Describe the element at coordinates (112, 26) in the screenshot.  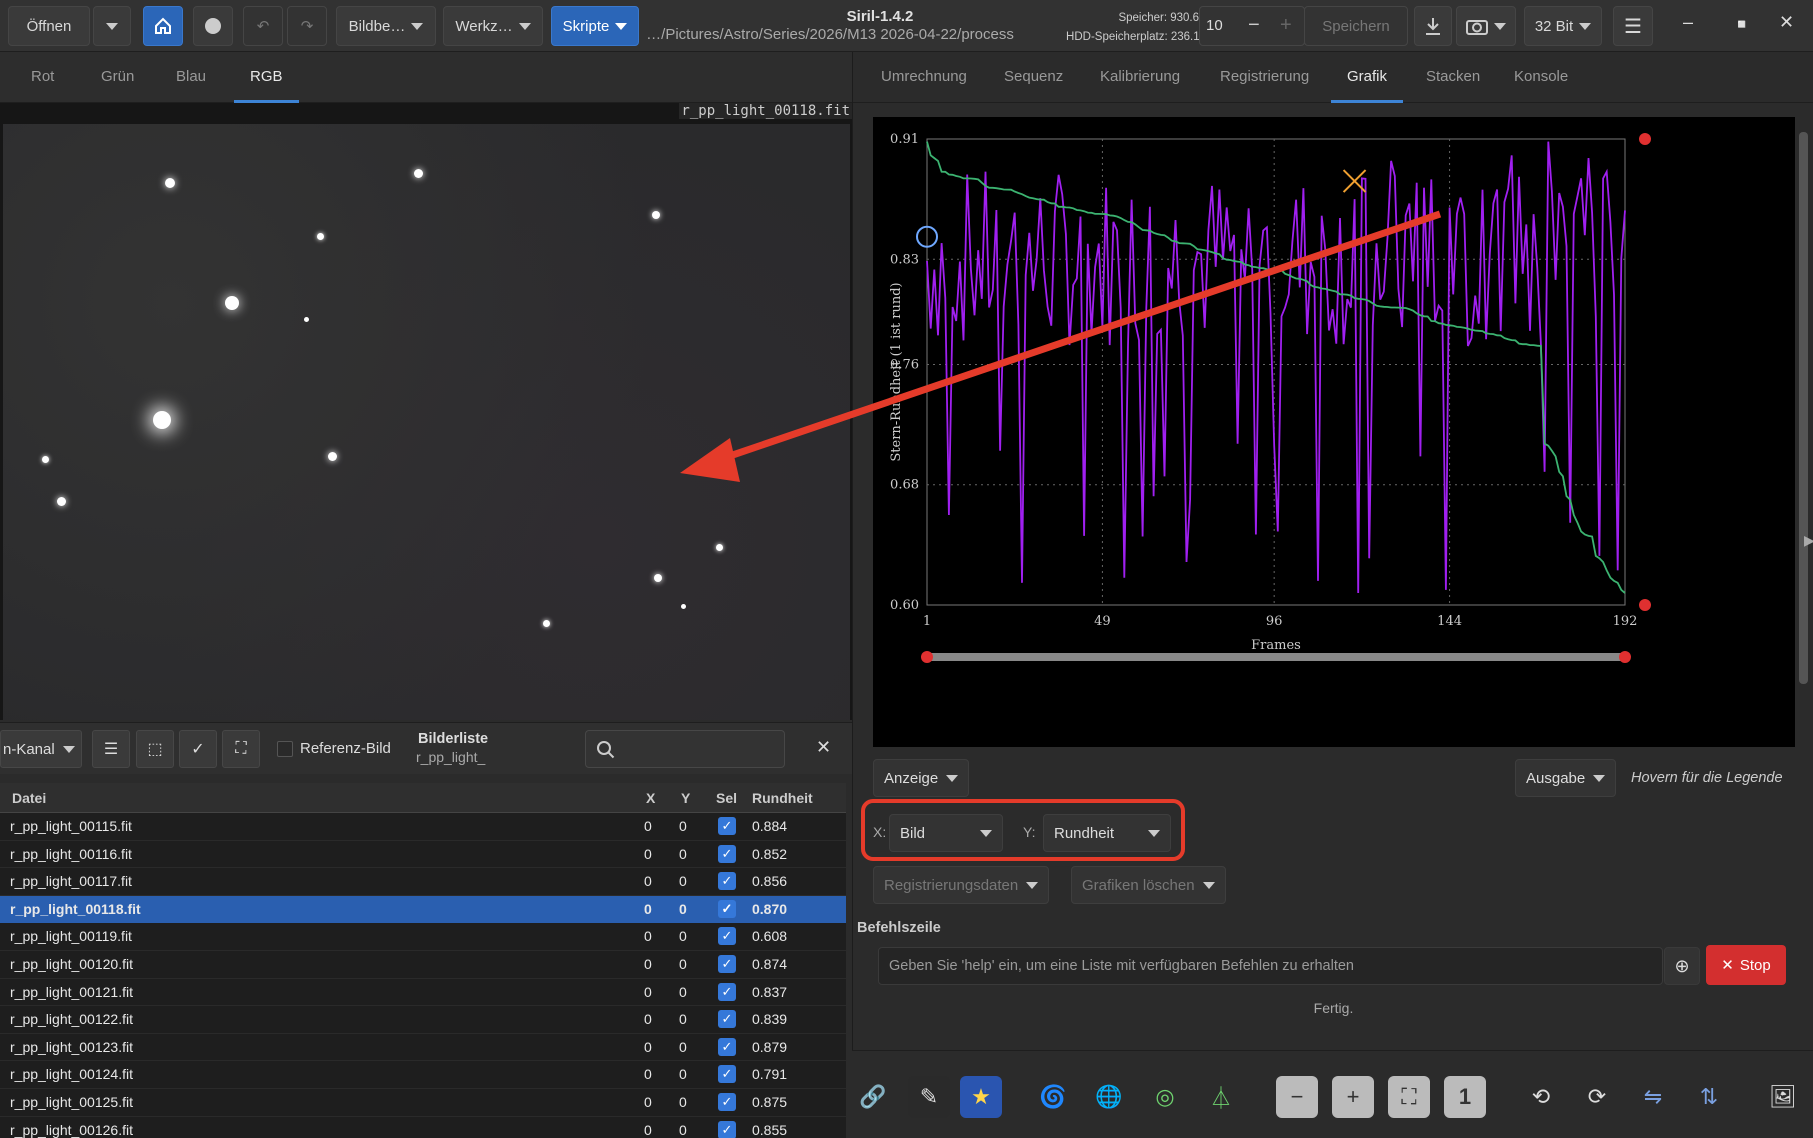
I see `open-dropdown-button` at that location.